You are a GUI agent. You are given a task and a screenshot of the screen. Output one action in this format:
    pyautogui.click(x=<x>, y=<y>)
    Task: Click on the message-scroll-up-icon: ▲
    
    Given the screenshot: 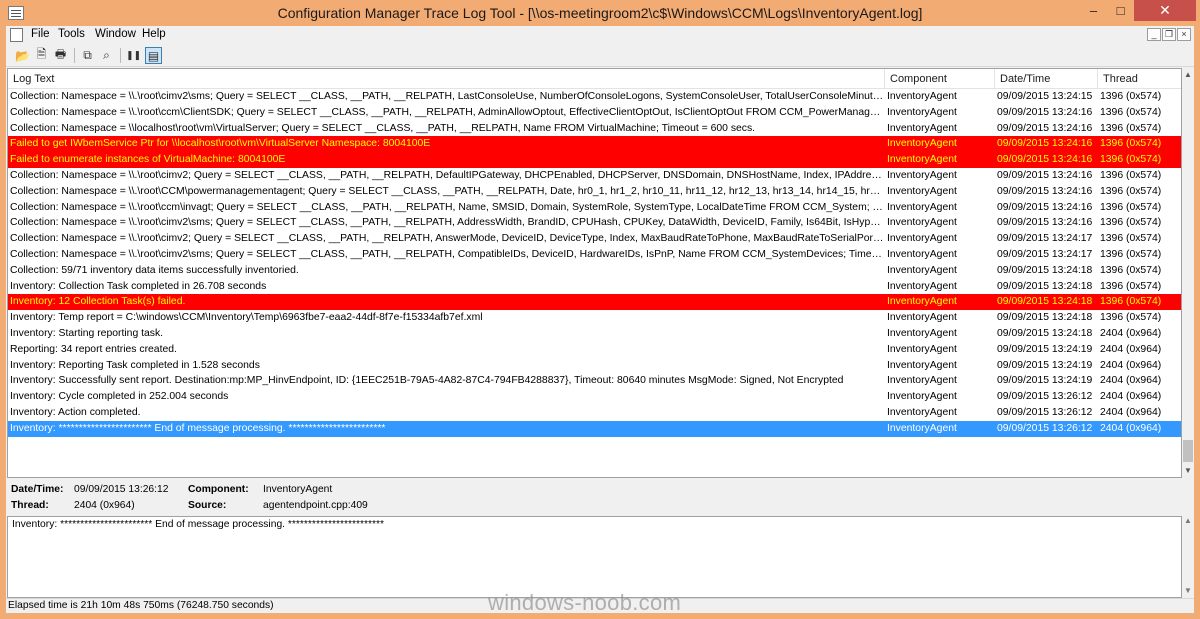 What is the action you would take?
    pyautogui.click(x=1188, y=522)
    